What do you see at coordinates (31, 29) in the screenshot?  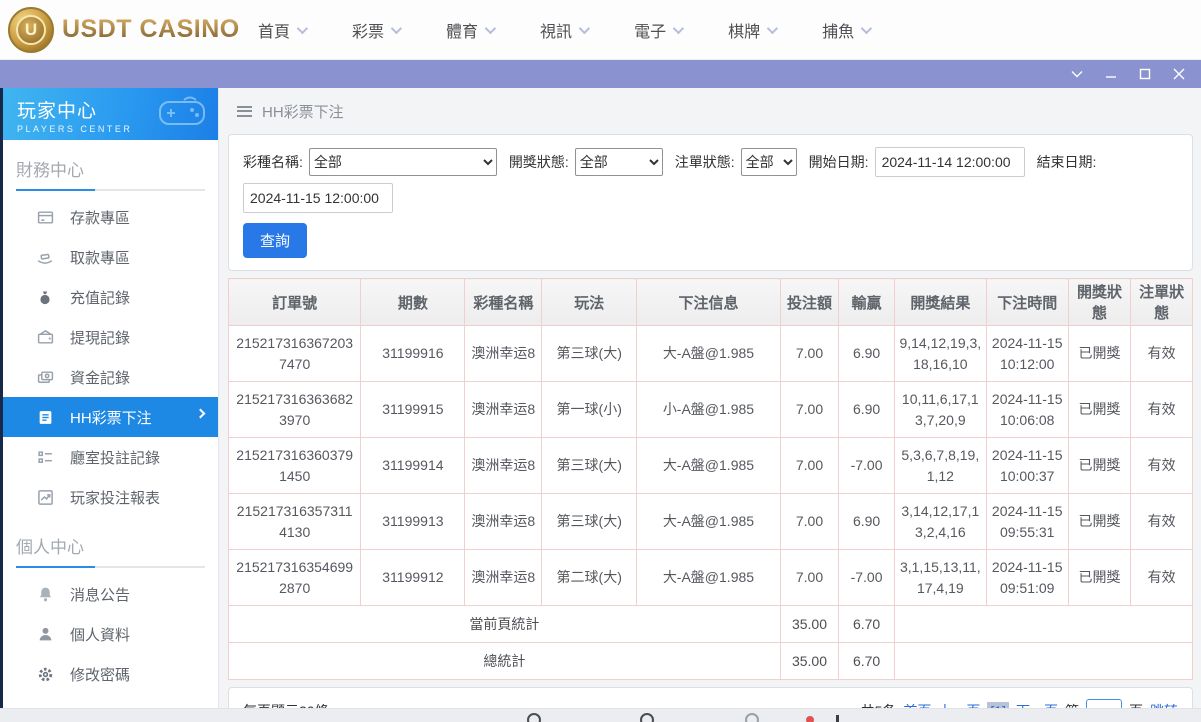 I see `brand-badge-icon: U` at bounding box center [31, 29].